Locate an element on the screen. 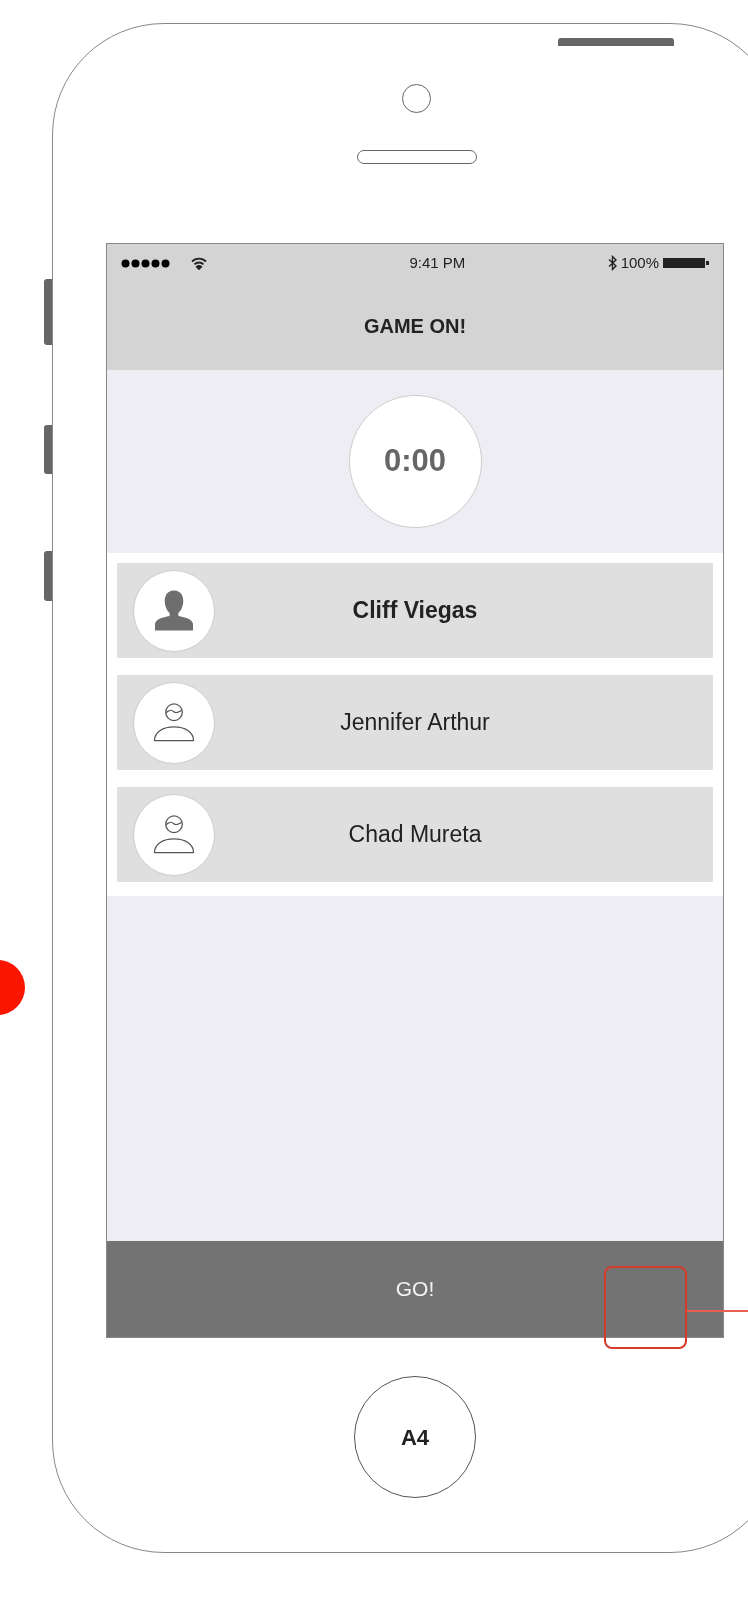 This screenshot has height=1617, width=748. home-button: A4 is located at coordinates (415, 1437).